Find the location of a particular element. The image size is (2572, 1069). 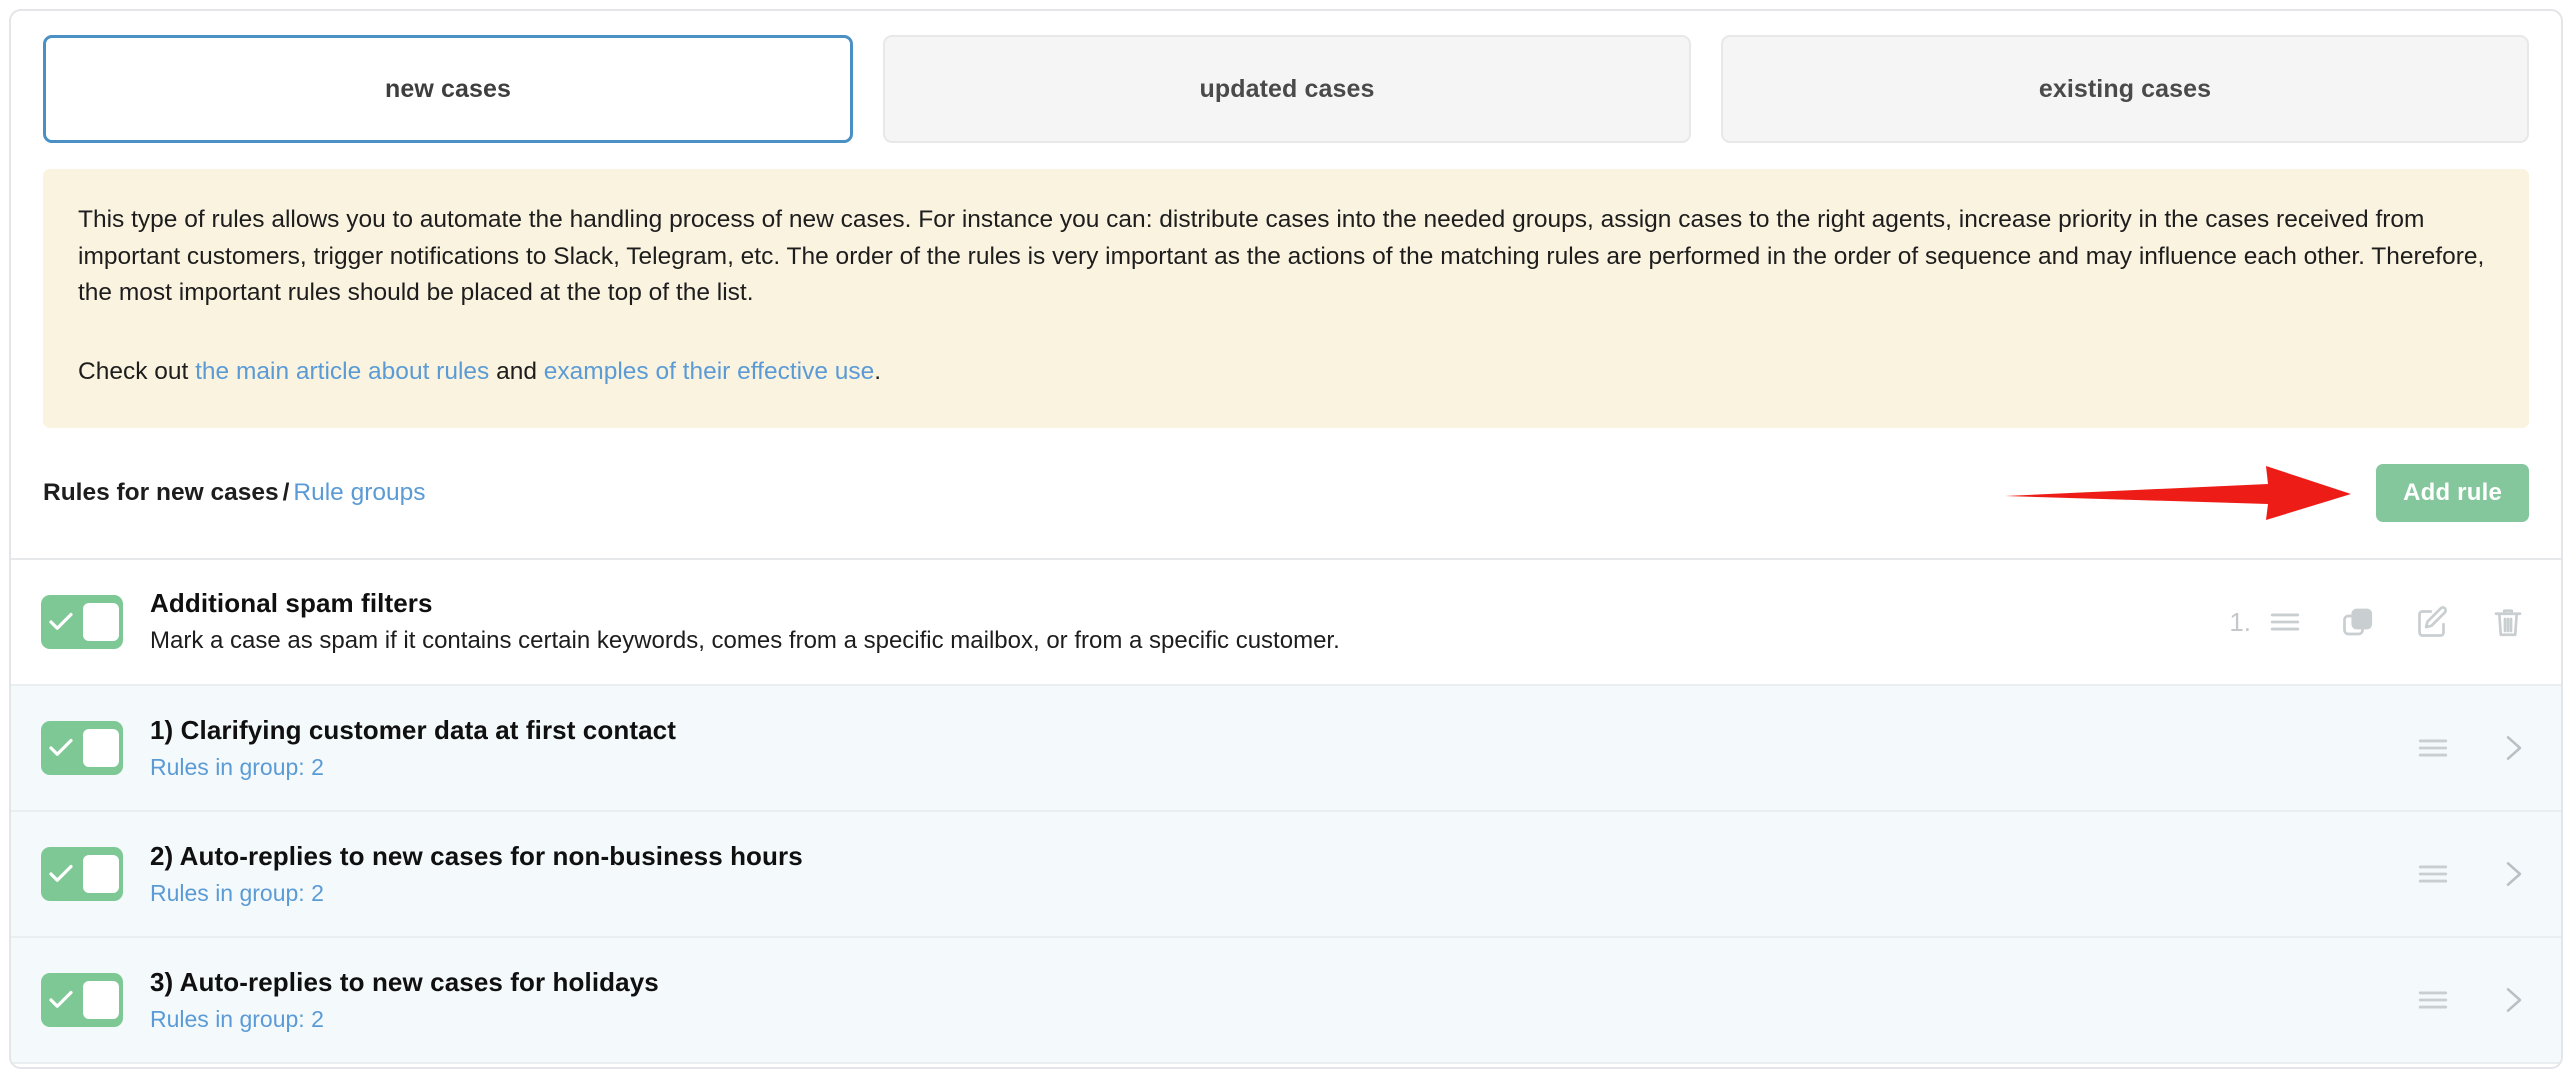

tab-existing-cases-label: existing cases is located at coordinates (2125, 88).